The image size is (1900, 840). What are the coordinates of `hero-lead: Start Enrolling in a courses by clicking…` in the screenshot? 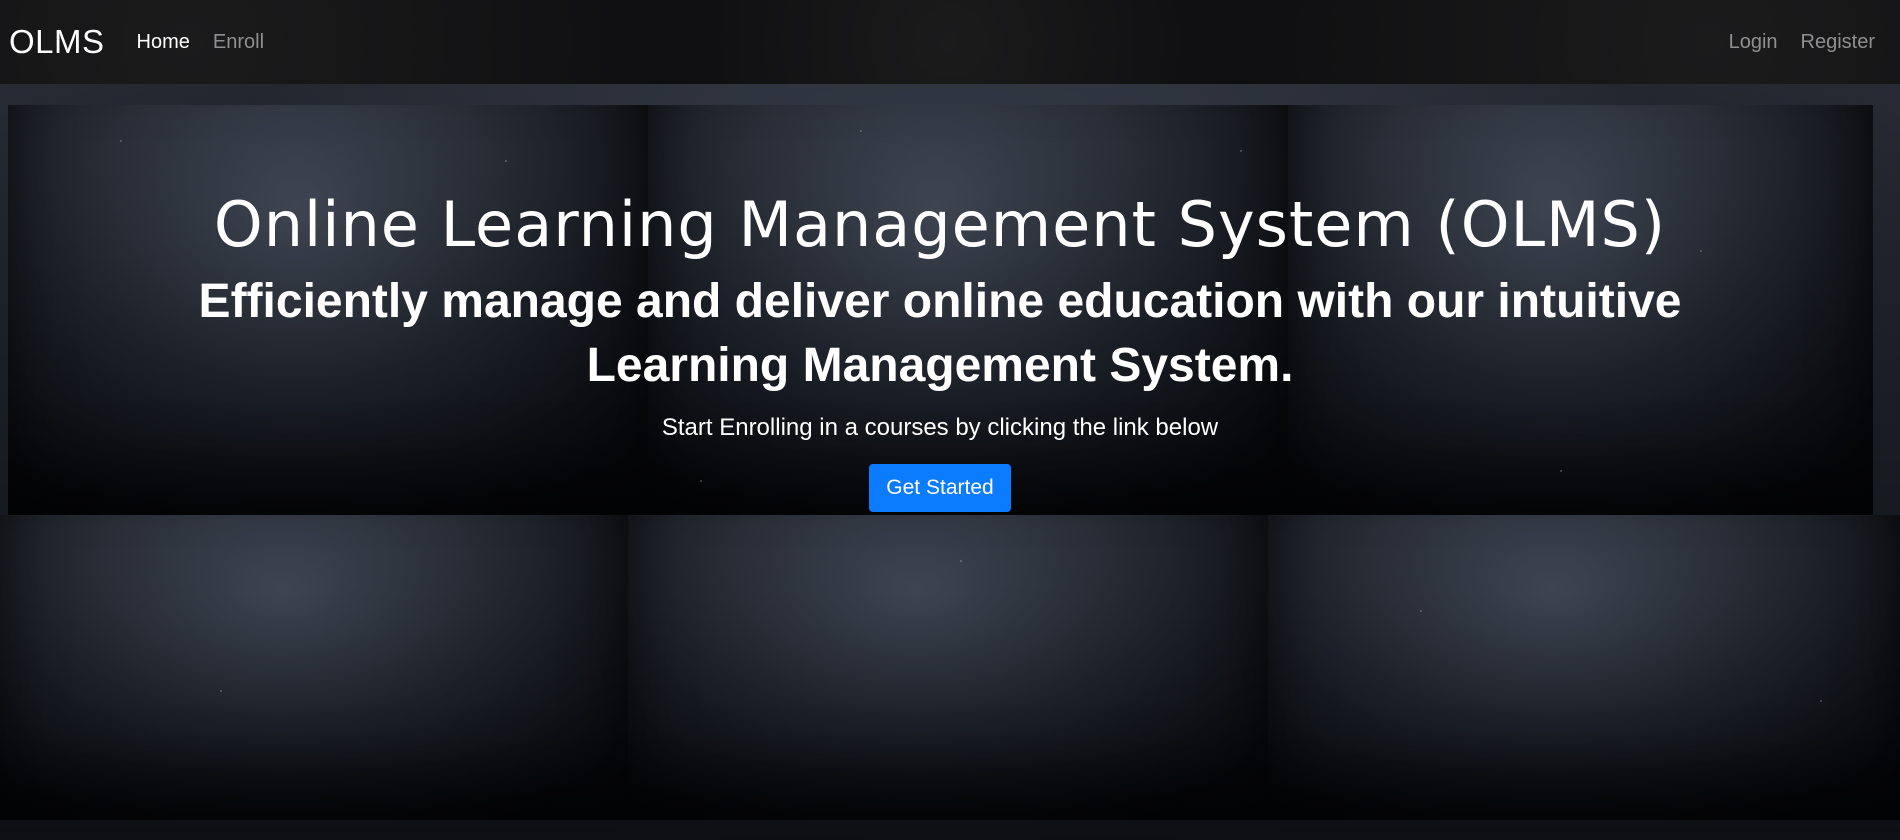 It's located at (940, 427).